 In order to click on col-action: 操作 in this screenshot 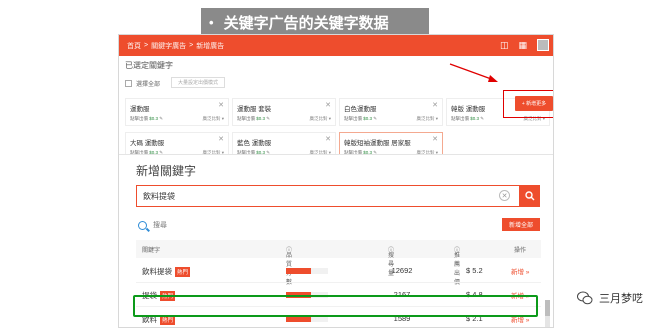, I will do `click(520, 251)`.